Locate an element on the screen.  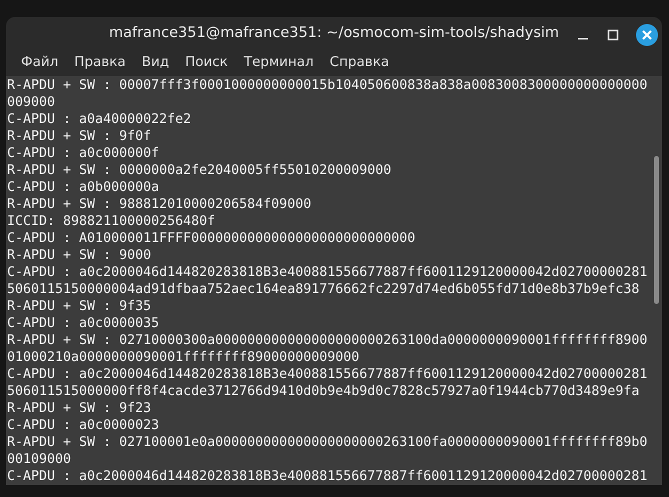
menu-item: Поиск is located at coordinates (206, 62).